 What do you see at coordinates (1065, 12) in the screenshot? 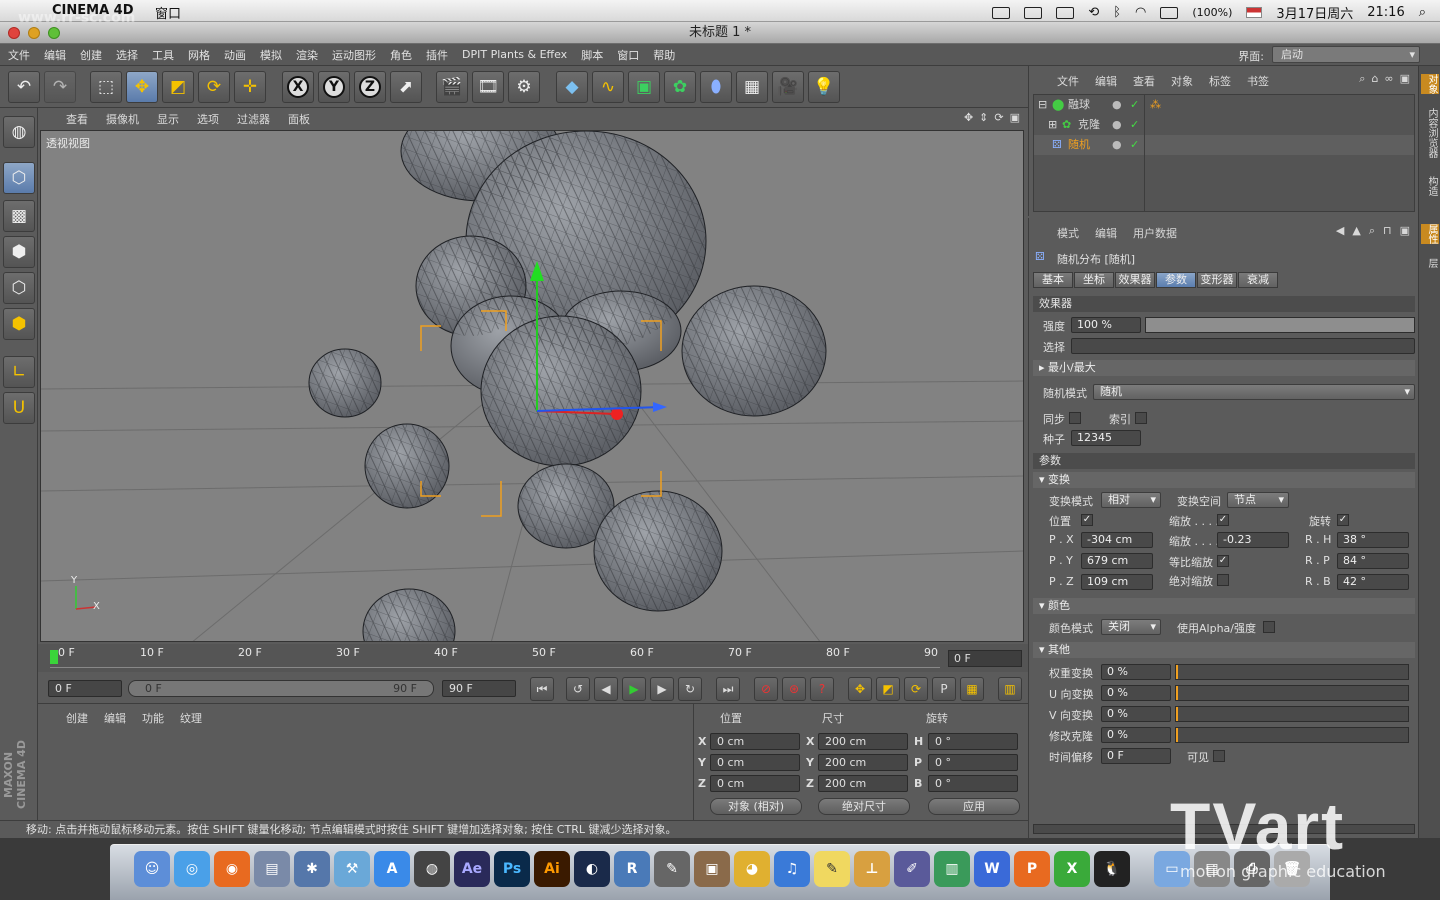
I see `display-icon` at bounding box center [1065, 12].